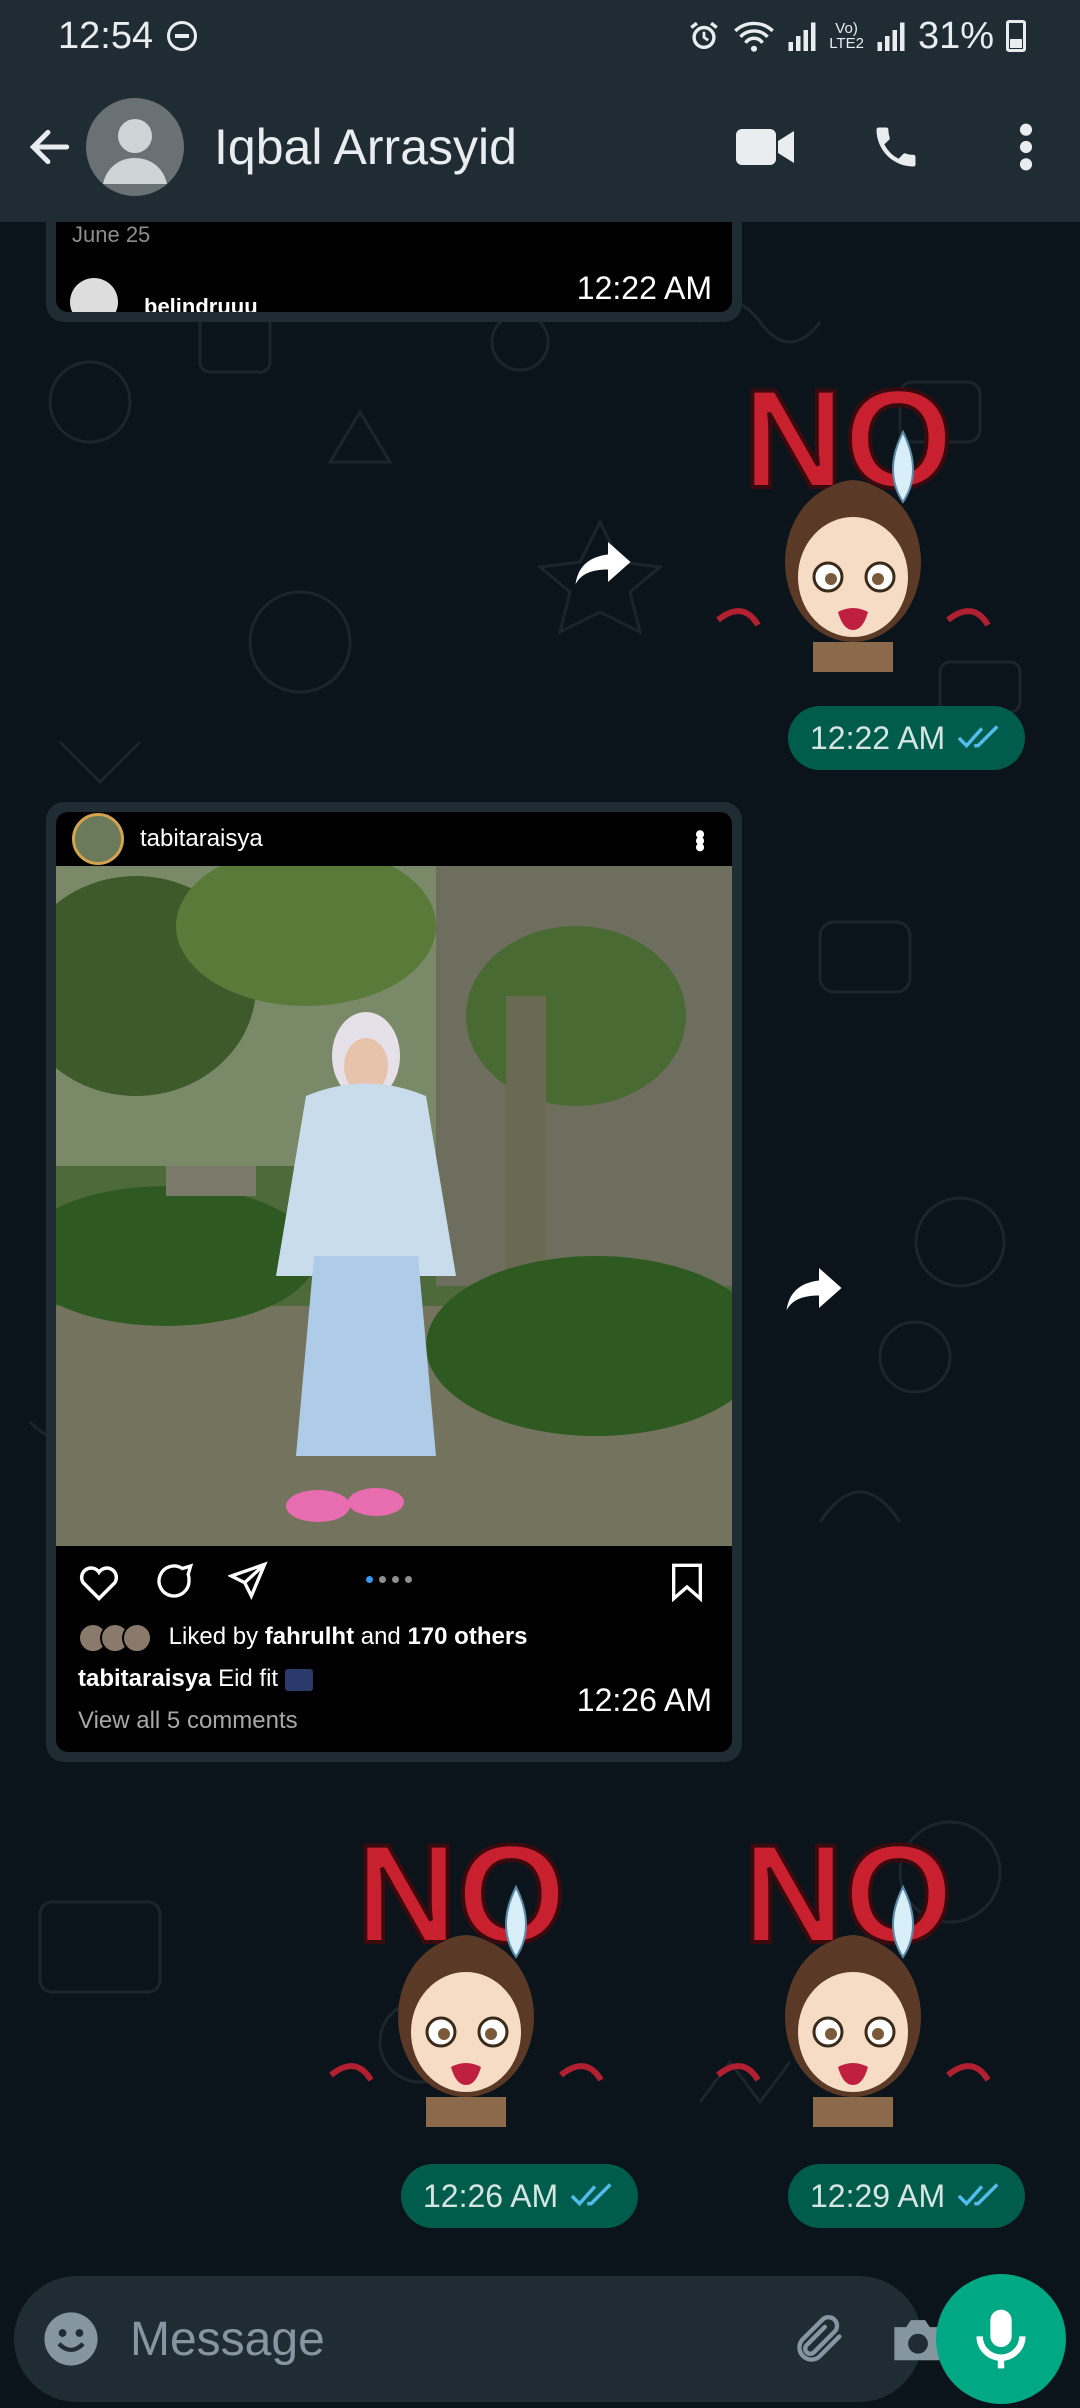 The height and width of the screenshot is (2408, 1080). I want to click on night-emoji-icon, so click(298, 1679).